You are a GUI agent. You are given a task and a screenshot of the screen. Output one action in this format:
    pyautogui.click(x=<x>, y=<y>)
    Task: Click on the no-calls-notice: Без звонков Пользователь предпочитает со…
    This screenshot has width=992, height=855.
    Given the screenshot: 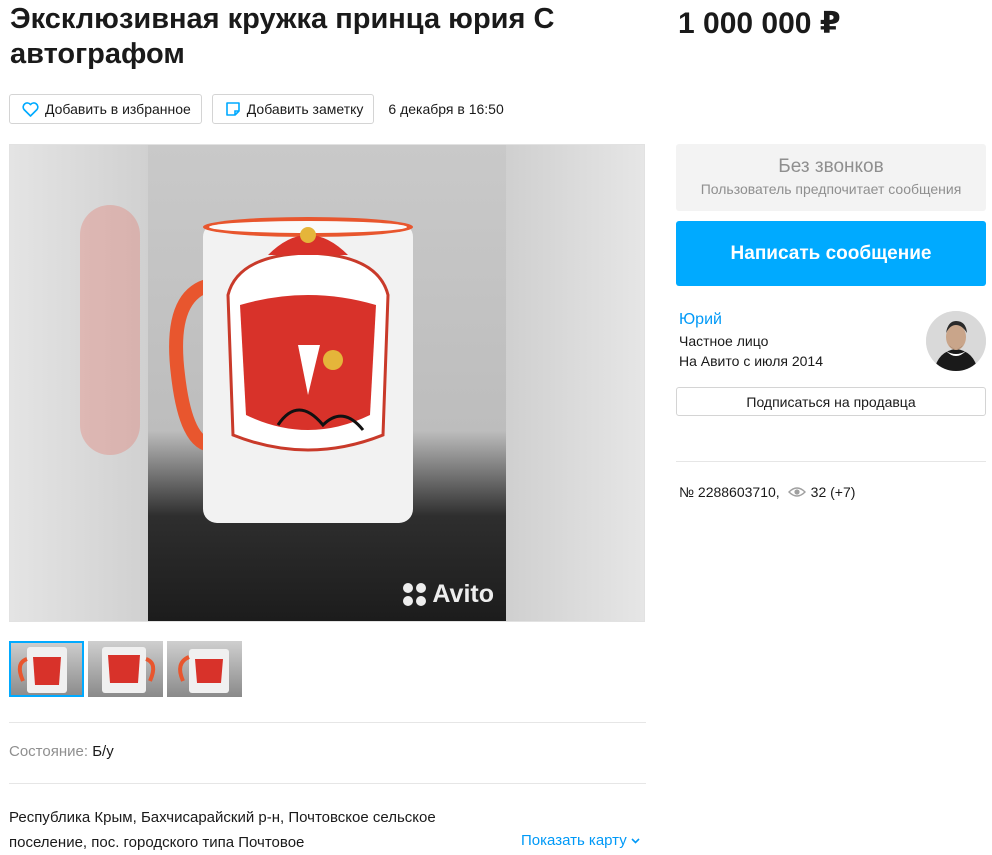 What is the action you would take?
    pyautogui.click(x=831, y=177)
    